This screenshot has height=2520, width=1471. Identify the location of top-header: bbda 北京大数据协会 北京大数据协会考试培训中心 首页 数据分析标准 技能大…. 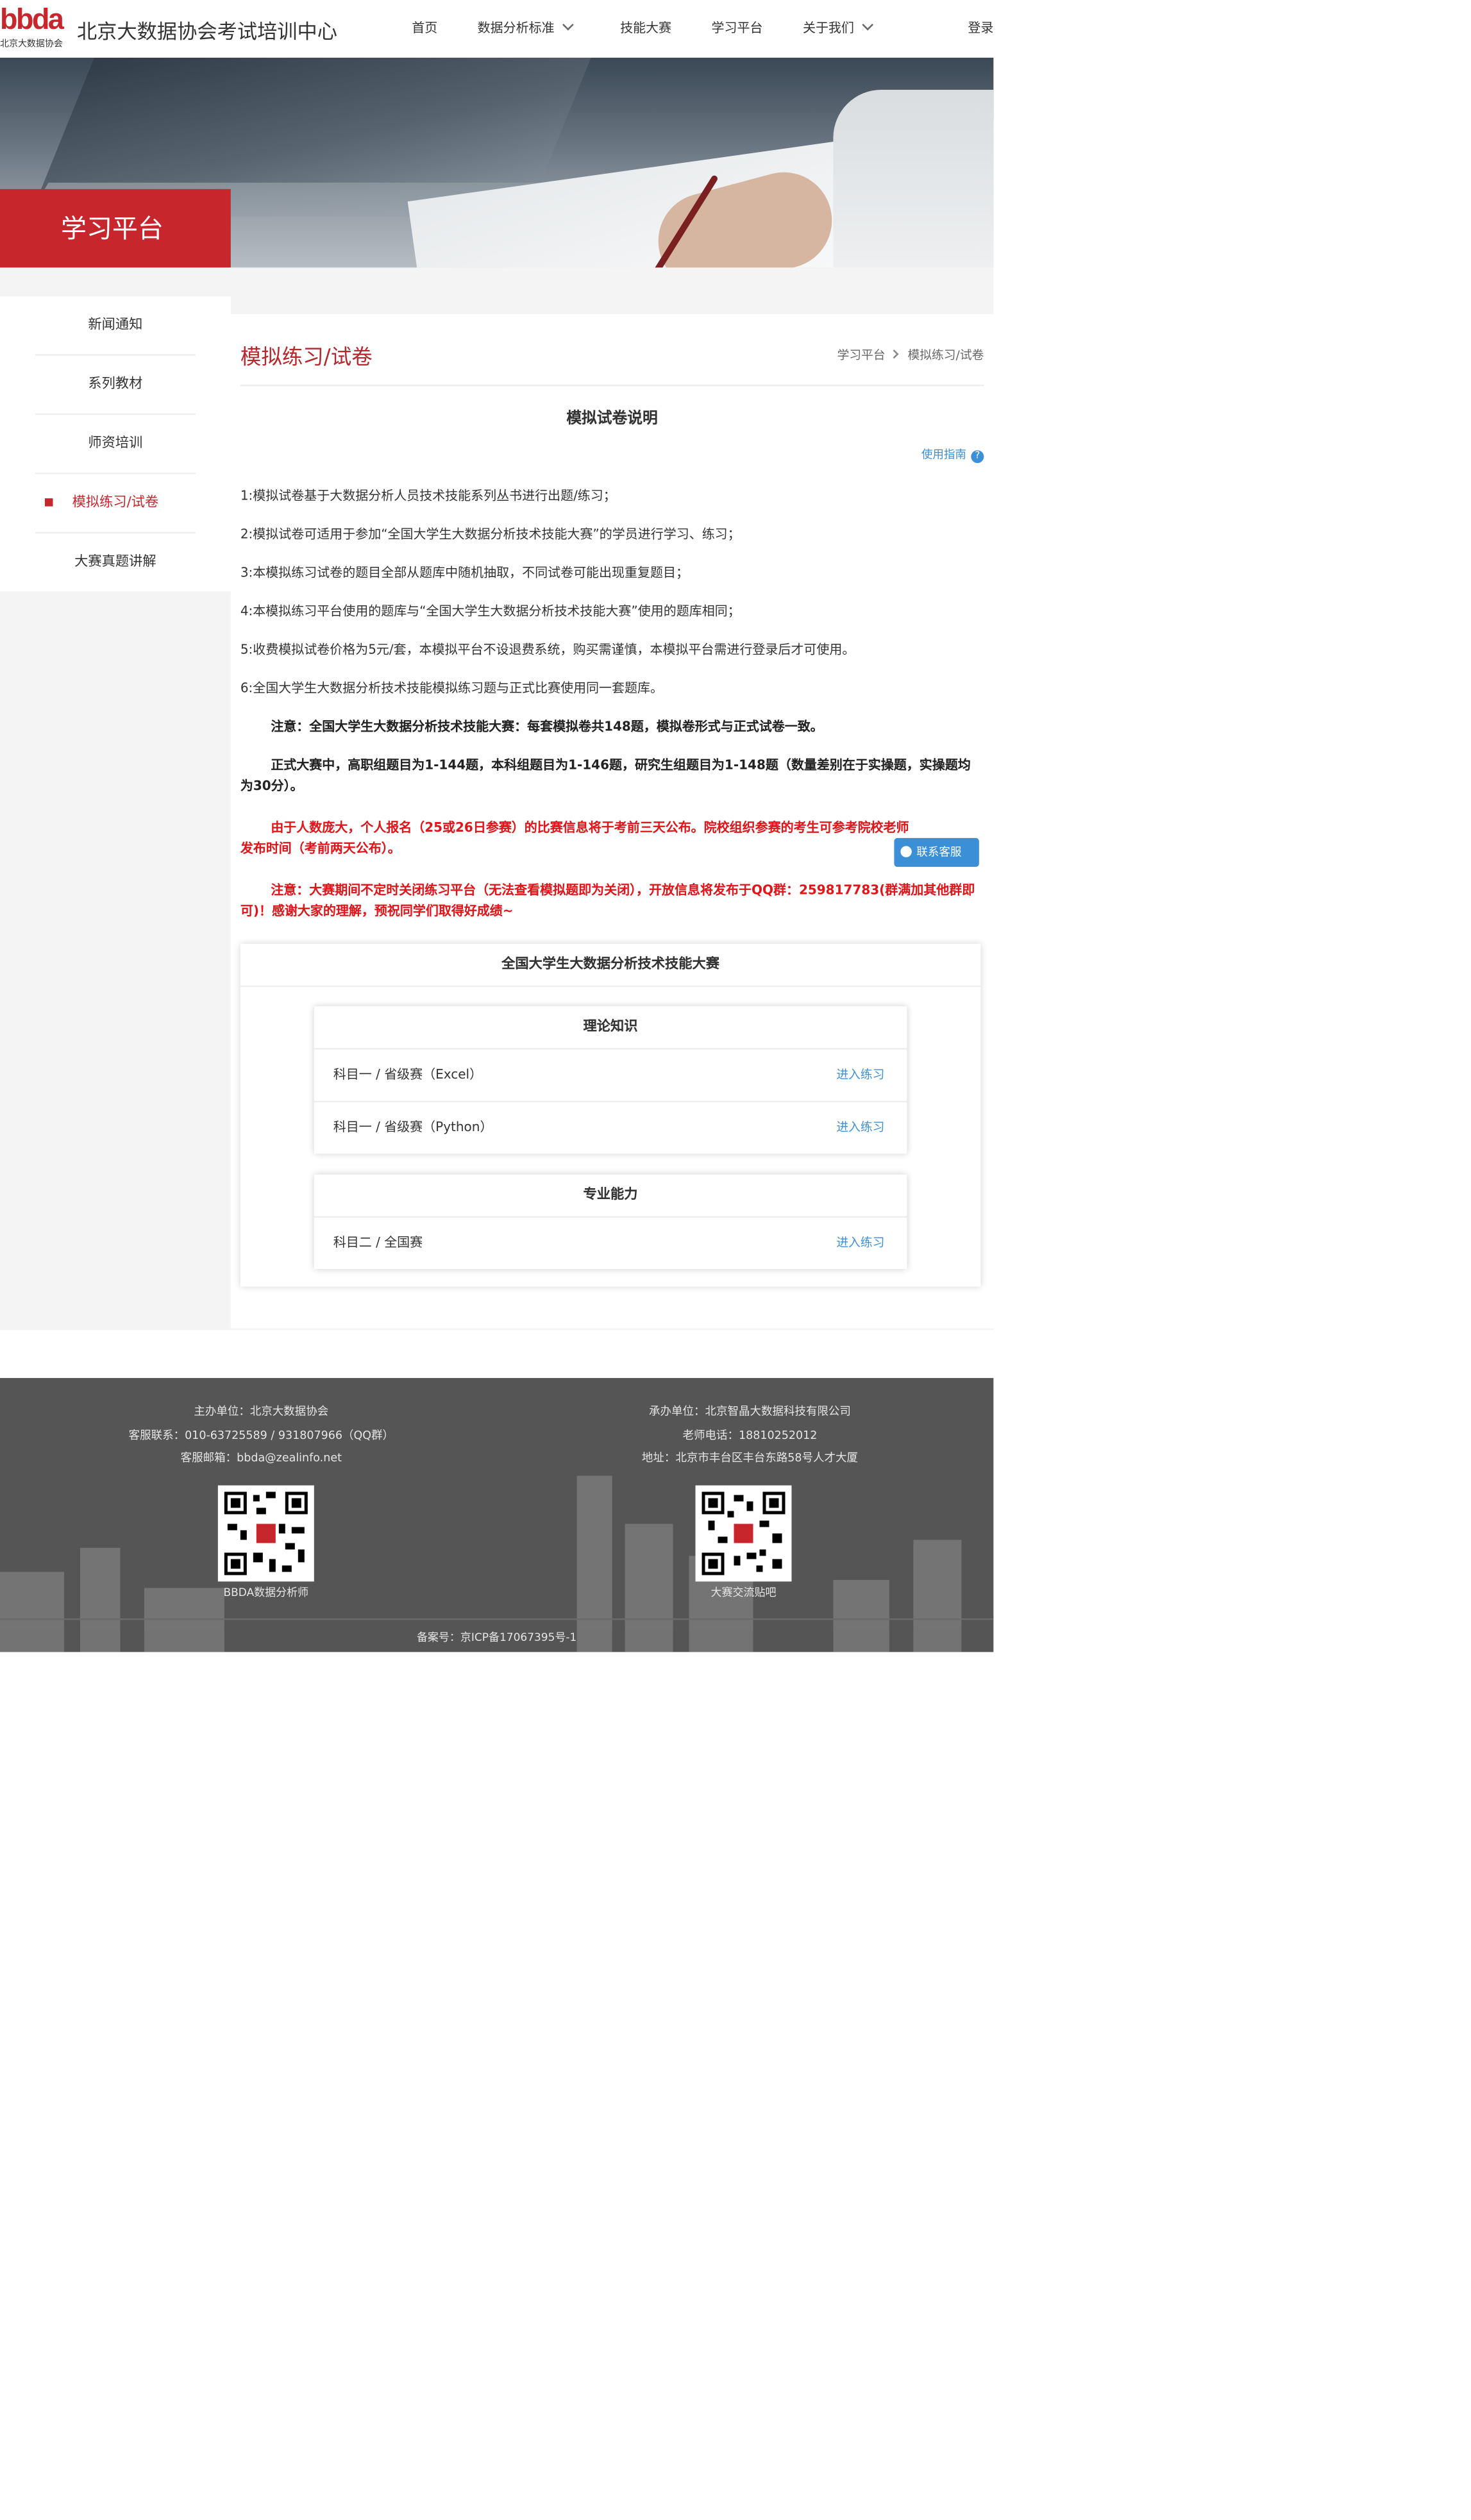
(497, 29).